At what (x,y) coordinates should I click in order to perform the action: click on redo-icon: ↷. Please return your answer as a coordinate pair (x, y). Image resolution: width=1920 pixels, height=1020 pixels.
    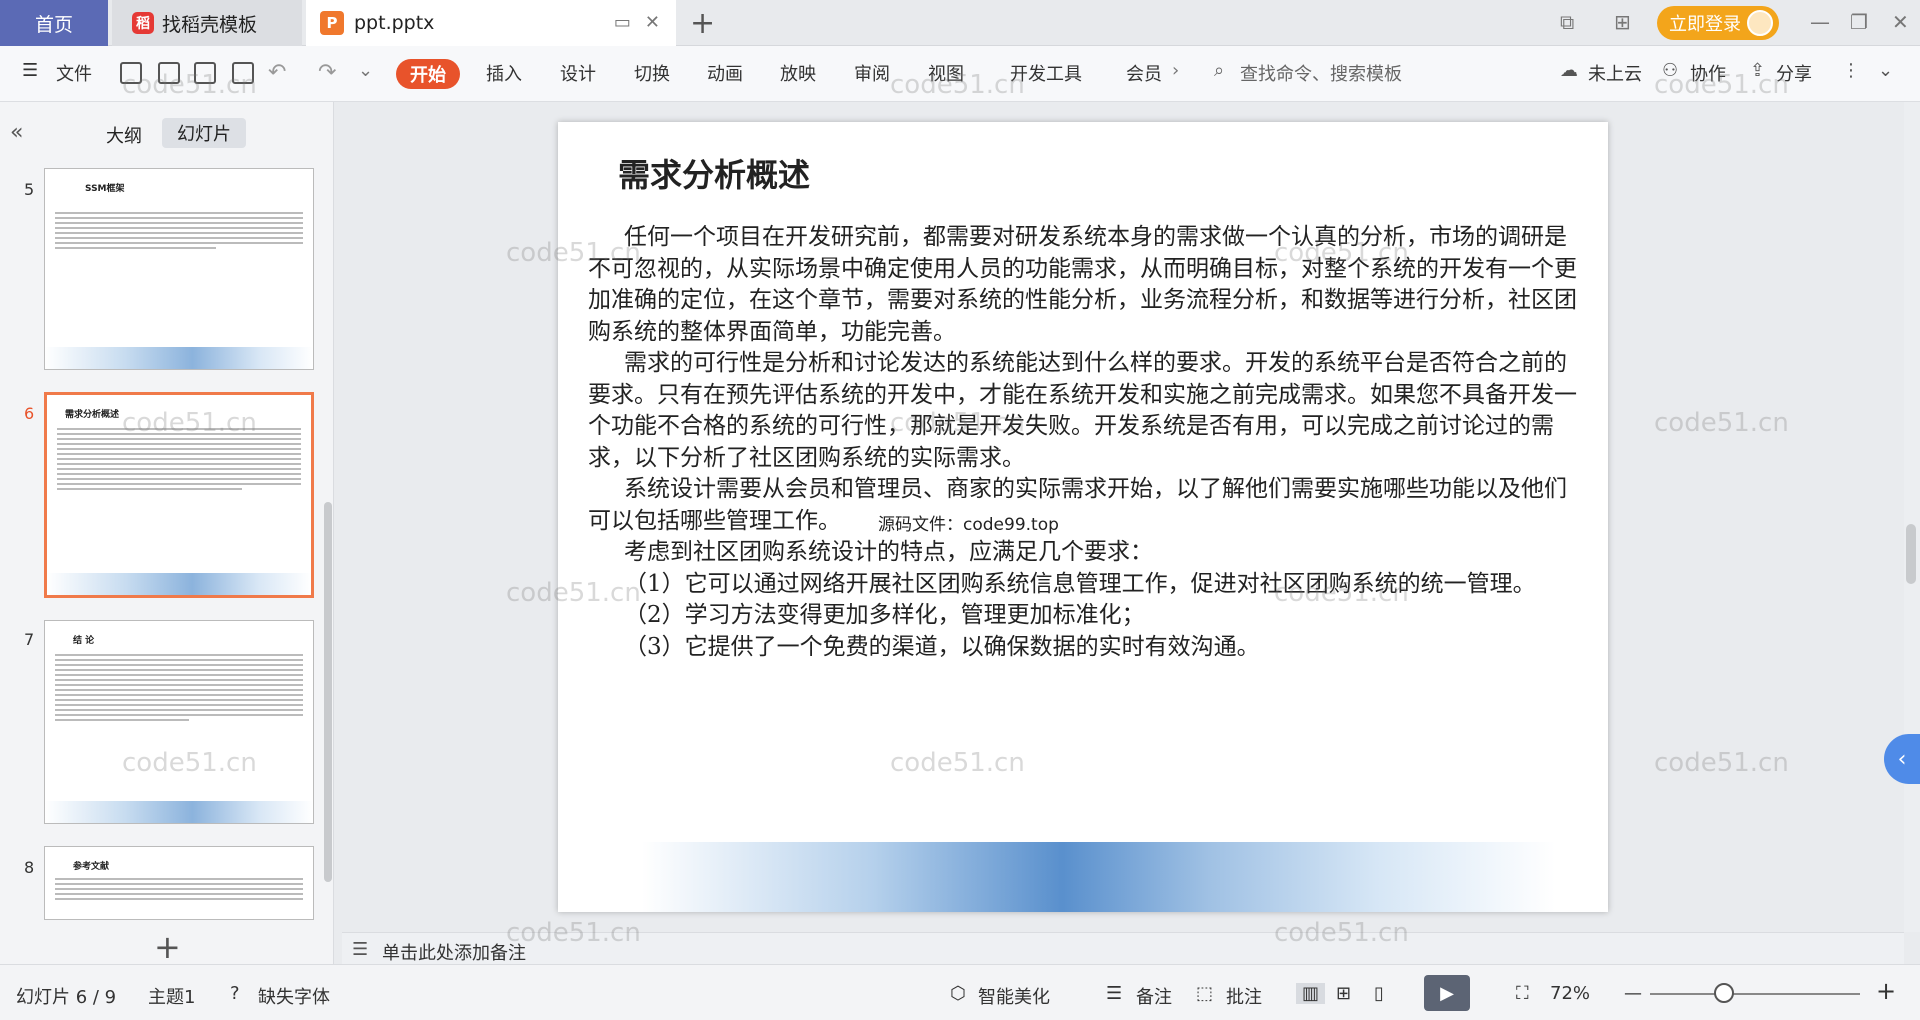
    Looking at the image, I should click on (327, 72).